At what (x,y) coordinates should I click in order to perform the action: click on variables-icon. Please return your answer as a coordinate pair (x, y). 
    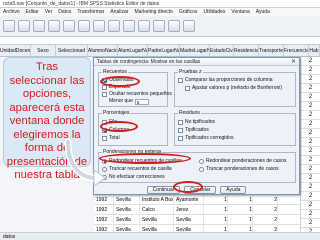
    Looking at the image, I should click on (114, 26).